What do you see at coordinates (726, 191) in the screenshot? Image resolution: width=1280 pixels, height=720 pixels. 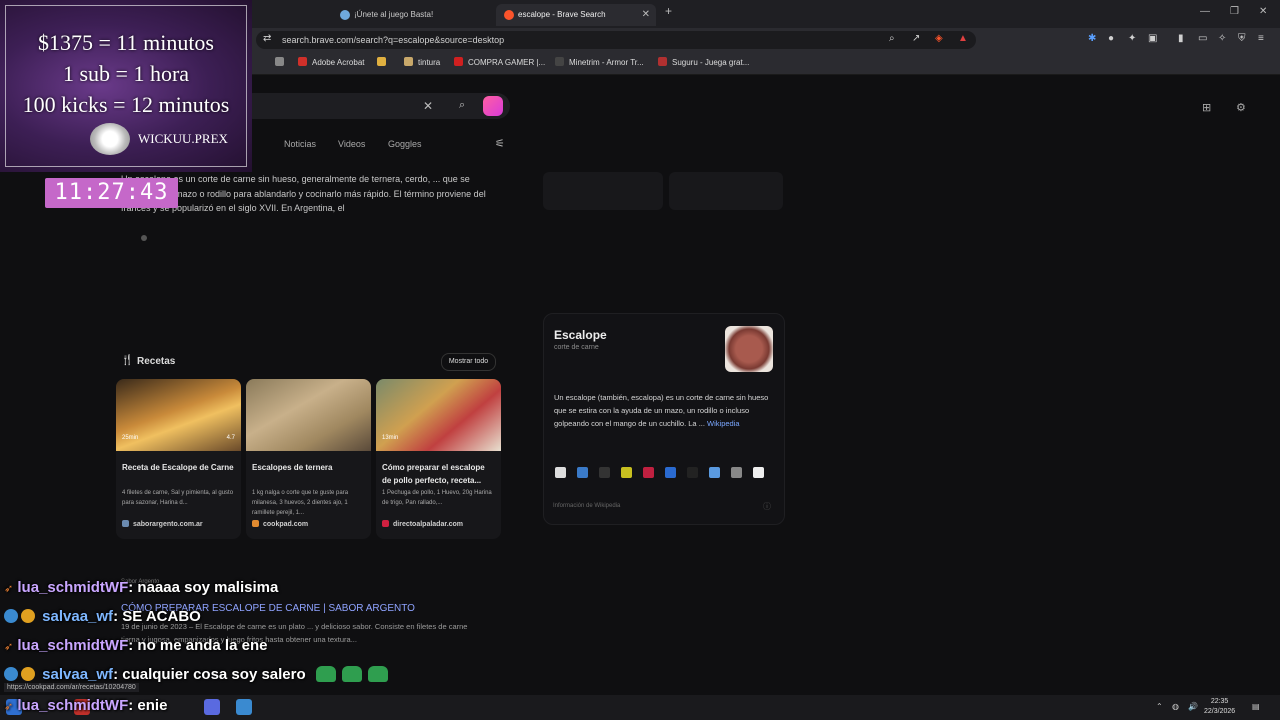 I see `placeholder-card` at bounding box center [726, 191].